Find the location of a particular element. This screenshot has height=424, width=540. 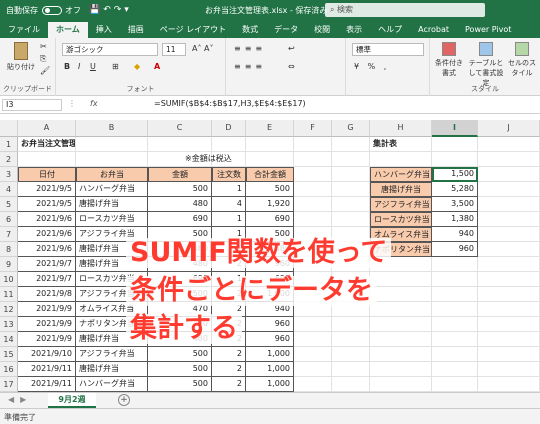

table-cell: 2021/9/7 is located at coordinates (47, 264).